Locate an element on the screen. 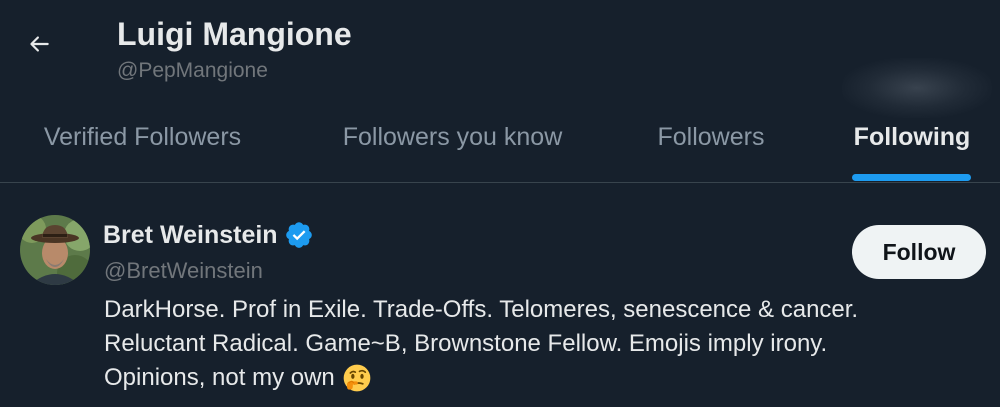 This screenshot has height=407, width=1000. tab-label: Following is located at coordinates (912, 137).